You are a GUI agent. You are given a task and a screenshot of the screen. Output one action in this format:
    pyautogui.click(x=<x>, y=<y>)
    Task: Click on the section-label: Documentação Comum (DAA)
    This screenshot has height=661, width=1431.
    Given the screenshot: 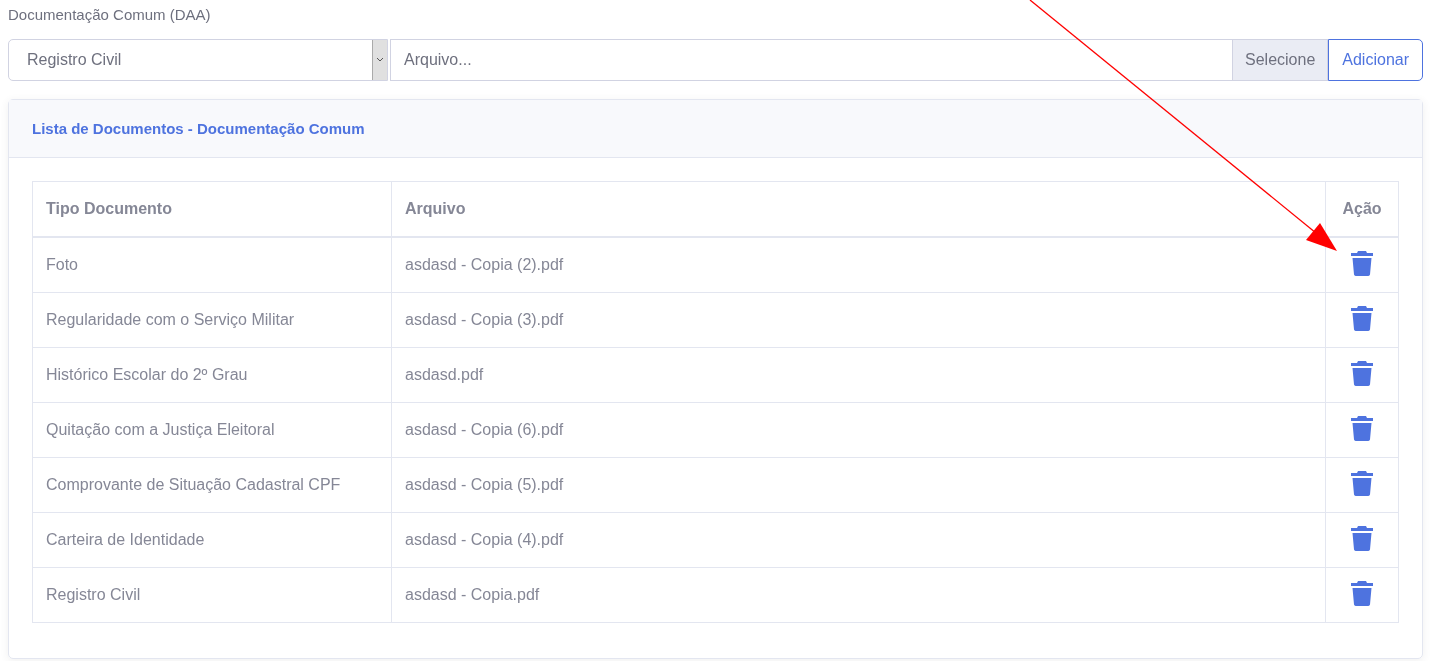 What is the action you would take?
    pyautogui.click(x=110, y=15)
    